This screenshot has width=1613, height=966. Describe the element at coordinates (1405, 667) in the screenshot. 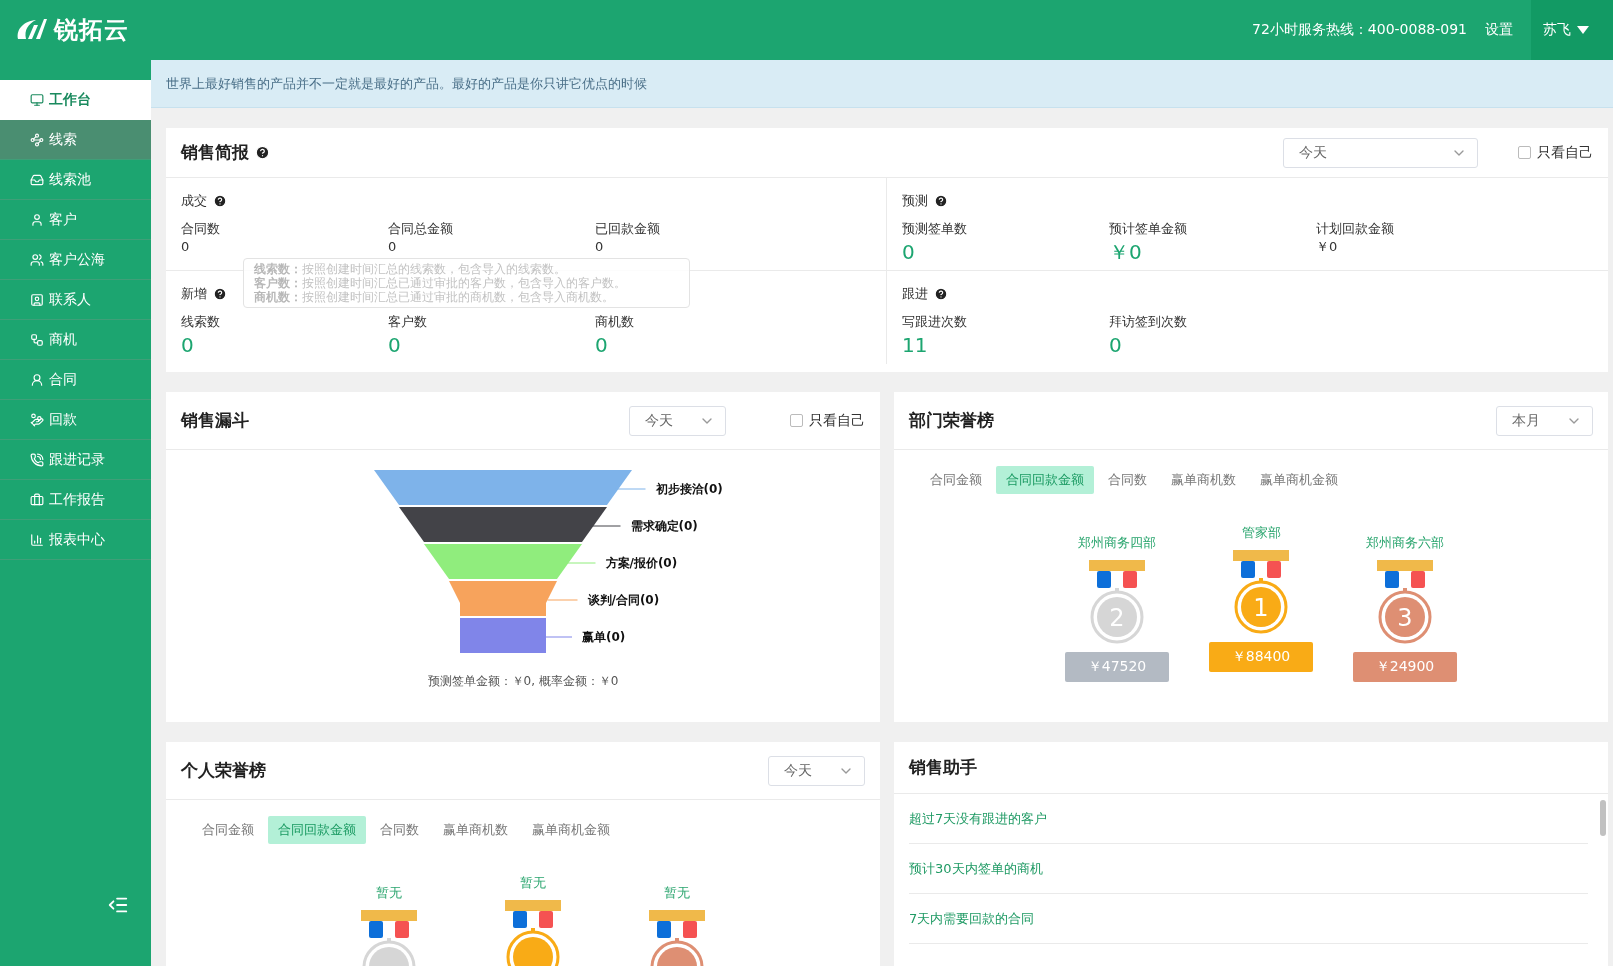

I see `amount-badge: ￥24900` at that location.